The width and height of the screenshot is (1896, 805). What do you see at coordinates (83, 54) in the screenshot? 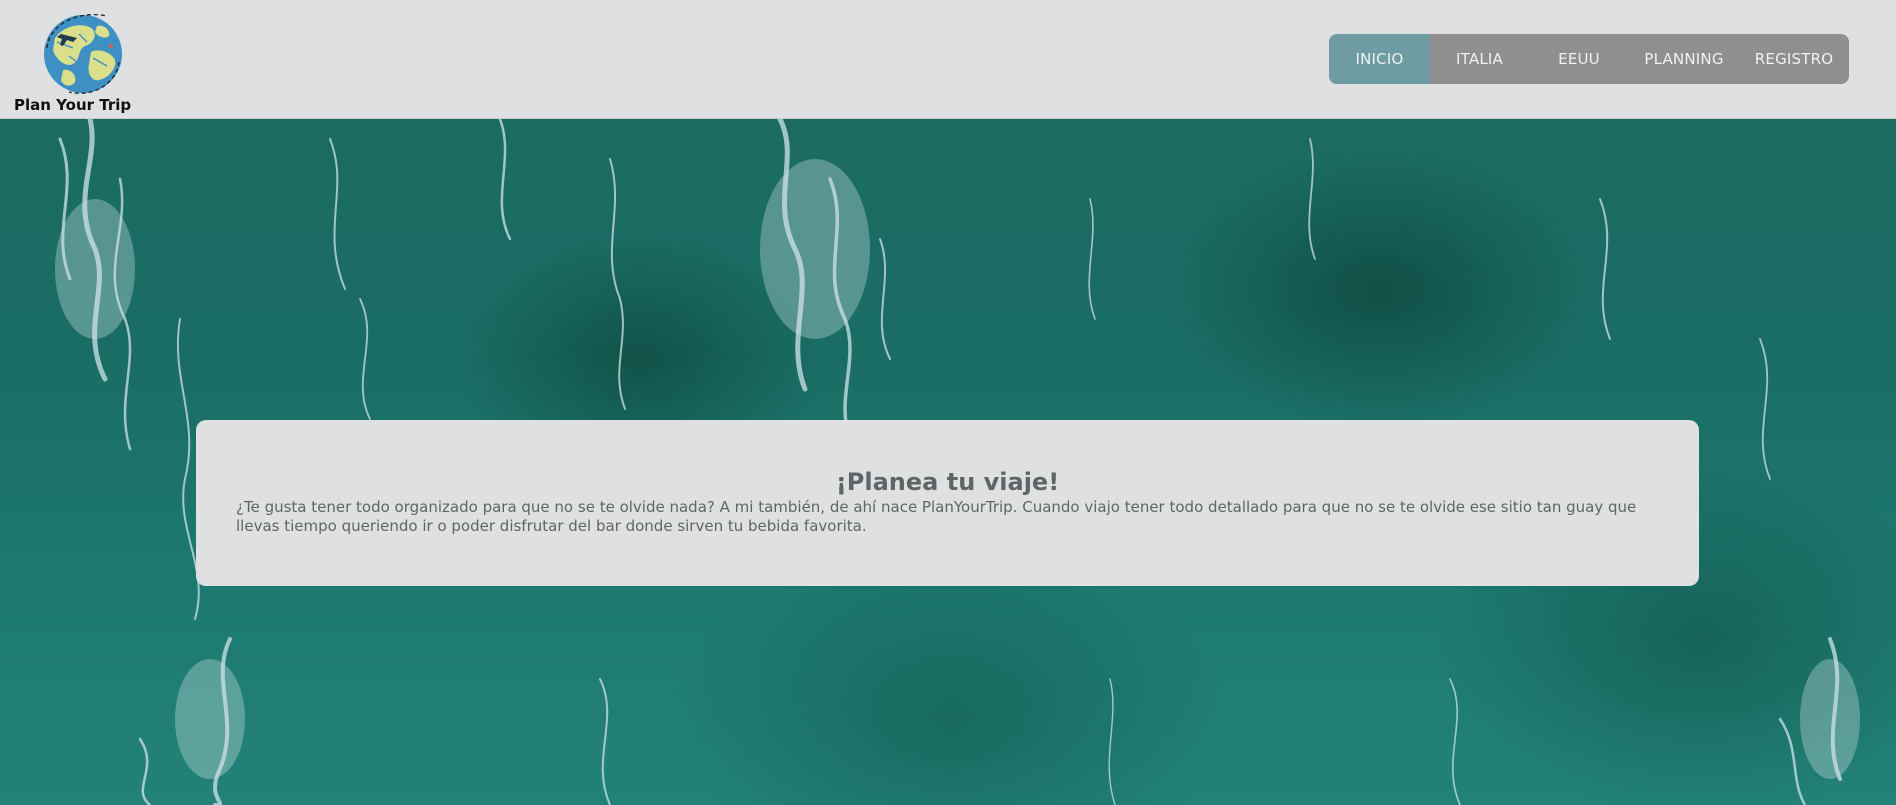
I see `globe-airplane-icon` at bounding box center [83, 54].